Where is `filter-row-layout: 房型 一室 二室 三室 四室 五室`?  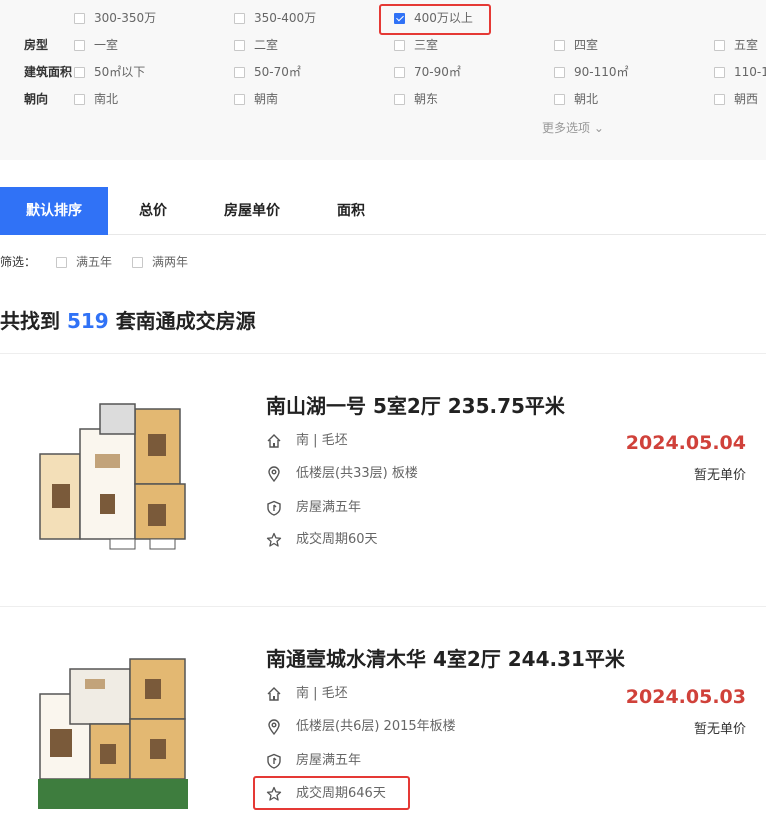
filter-row-layout: 房型 一室 二室 三室 四室 五室 is located at coordinates (383, 45).